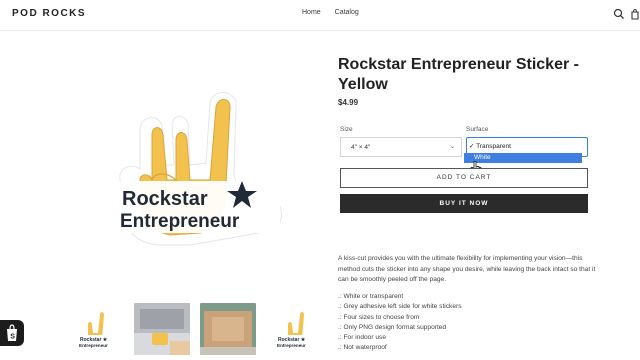  I want to click on size-label: Size, so click(346, 129).